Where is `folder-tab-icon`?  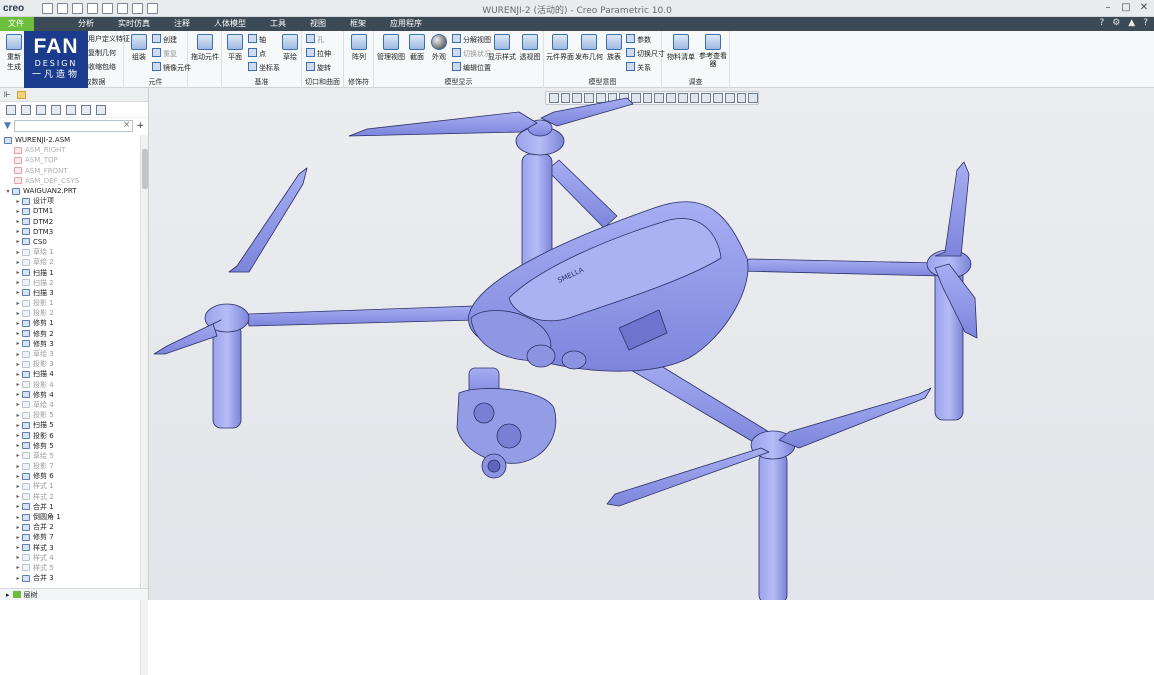
folder-tab-icon is located at coordinates (21, 94).